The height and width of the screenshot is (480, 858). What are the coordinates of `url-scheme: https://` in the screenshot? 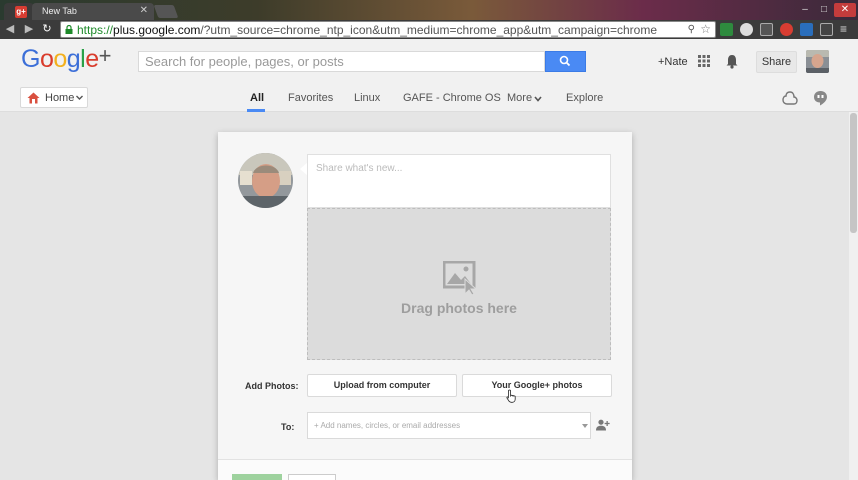 It's located at (95, 30).